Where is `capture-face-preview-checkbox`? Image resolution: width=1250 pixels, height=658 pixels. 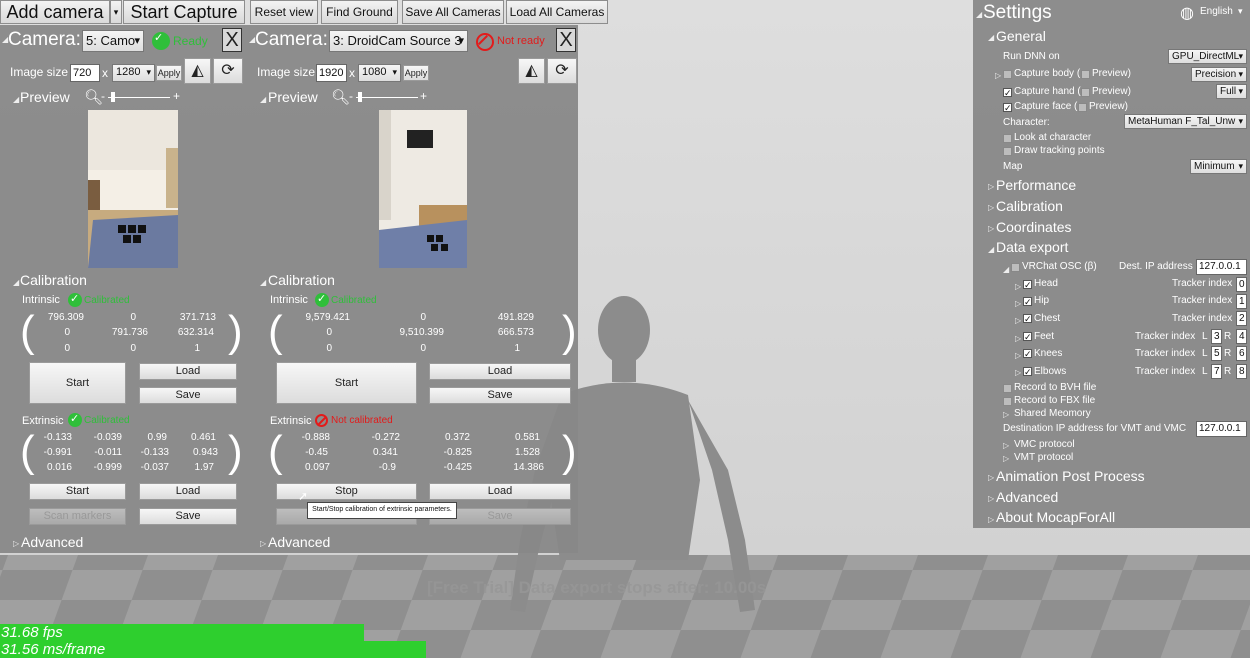 capture-face-preview-checkbox is located at coordinates (1082, 107).